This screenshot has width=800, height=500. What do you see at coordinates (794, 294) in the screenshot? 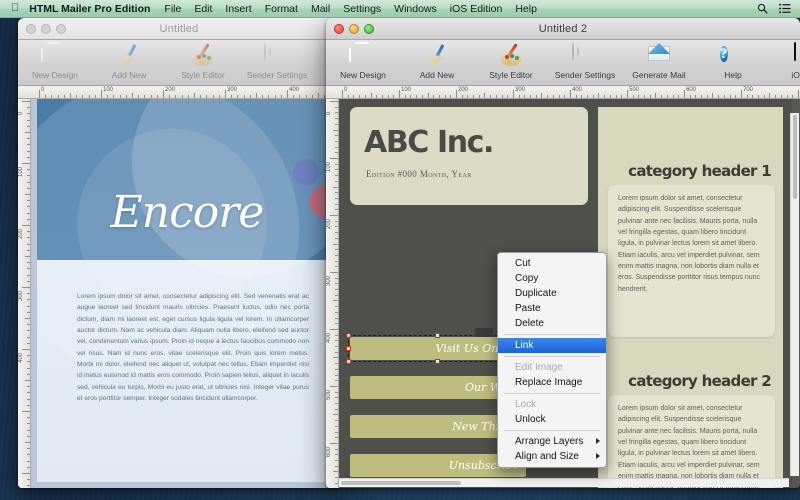
I see `window2-vertical-scrollbar` at bounding box center [794, 294].